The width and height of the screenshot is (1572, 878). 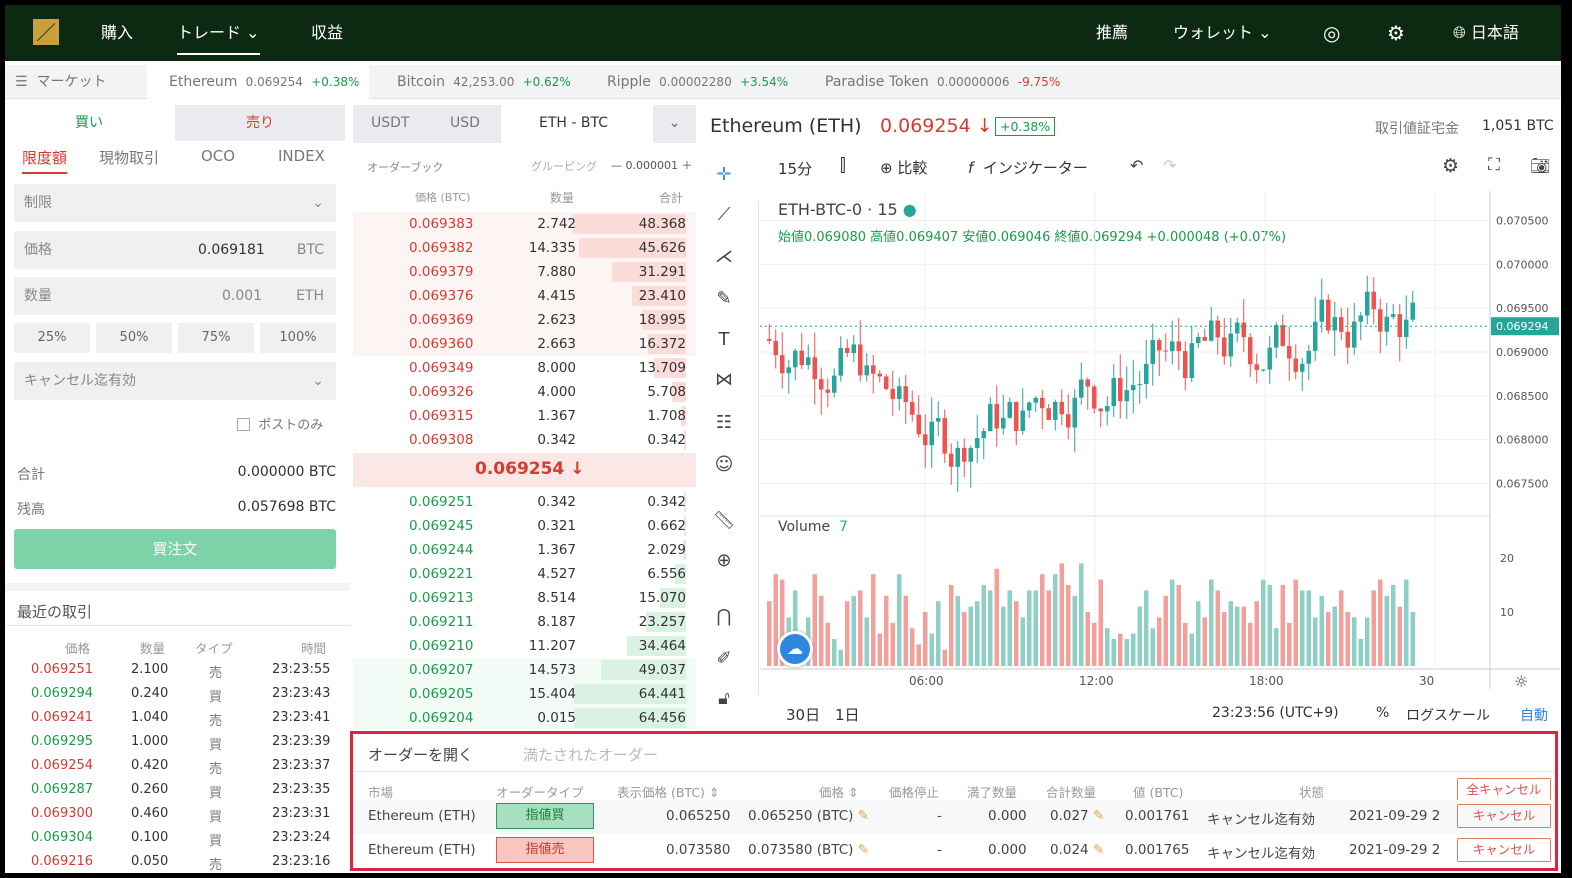 I want to click on ticker-ethereum: Ethereum 0.069254 +0.38%, so click(x=258, y=82).